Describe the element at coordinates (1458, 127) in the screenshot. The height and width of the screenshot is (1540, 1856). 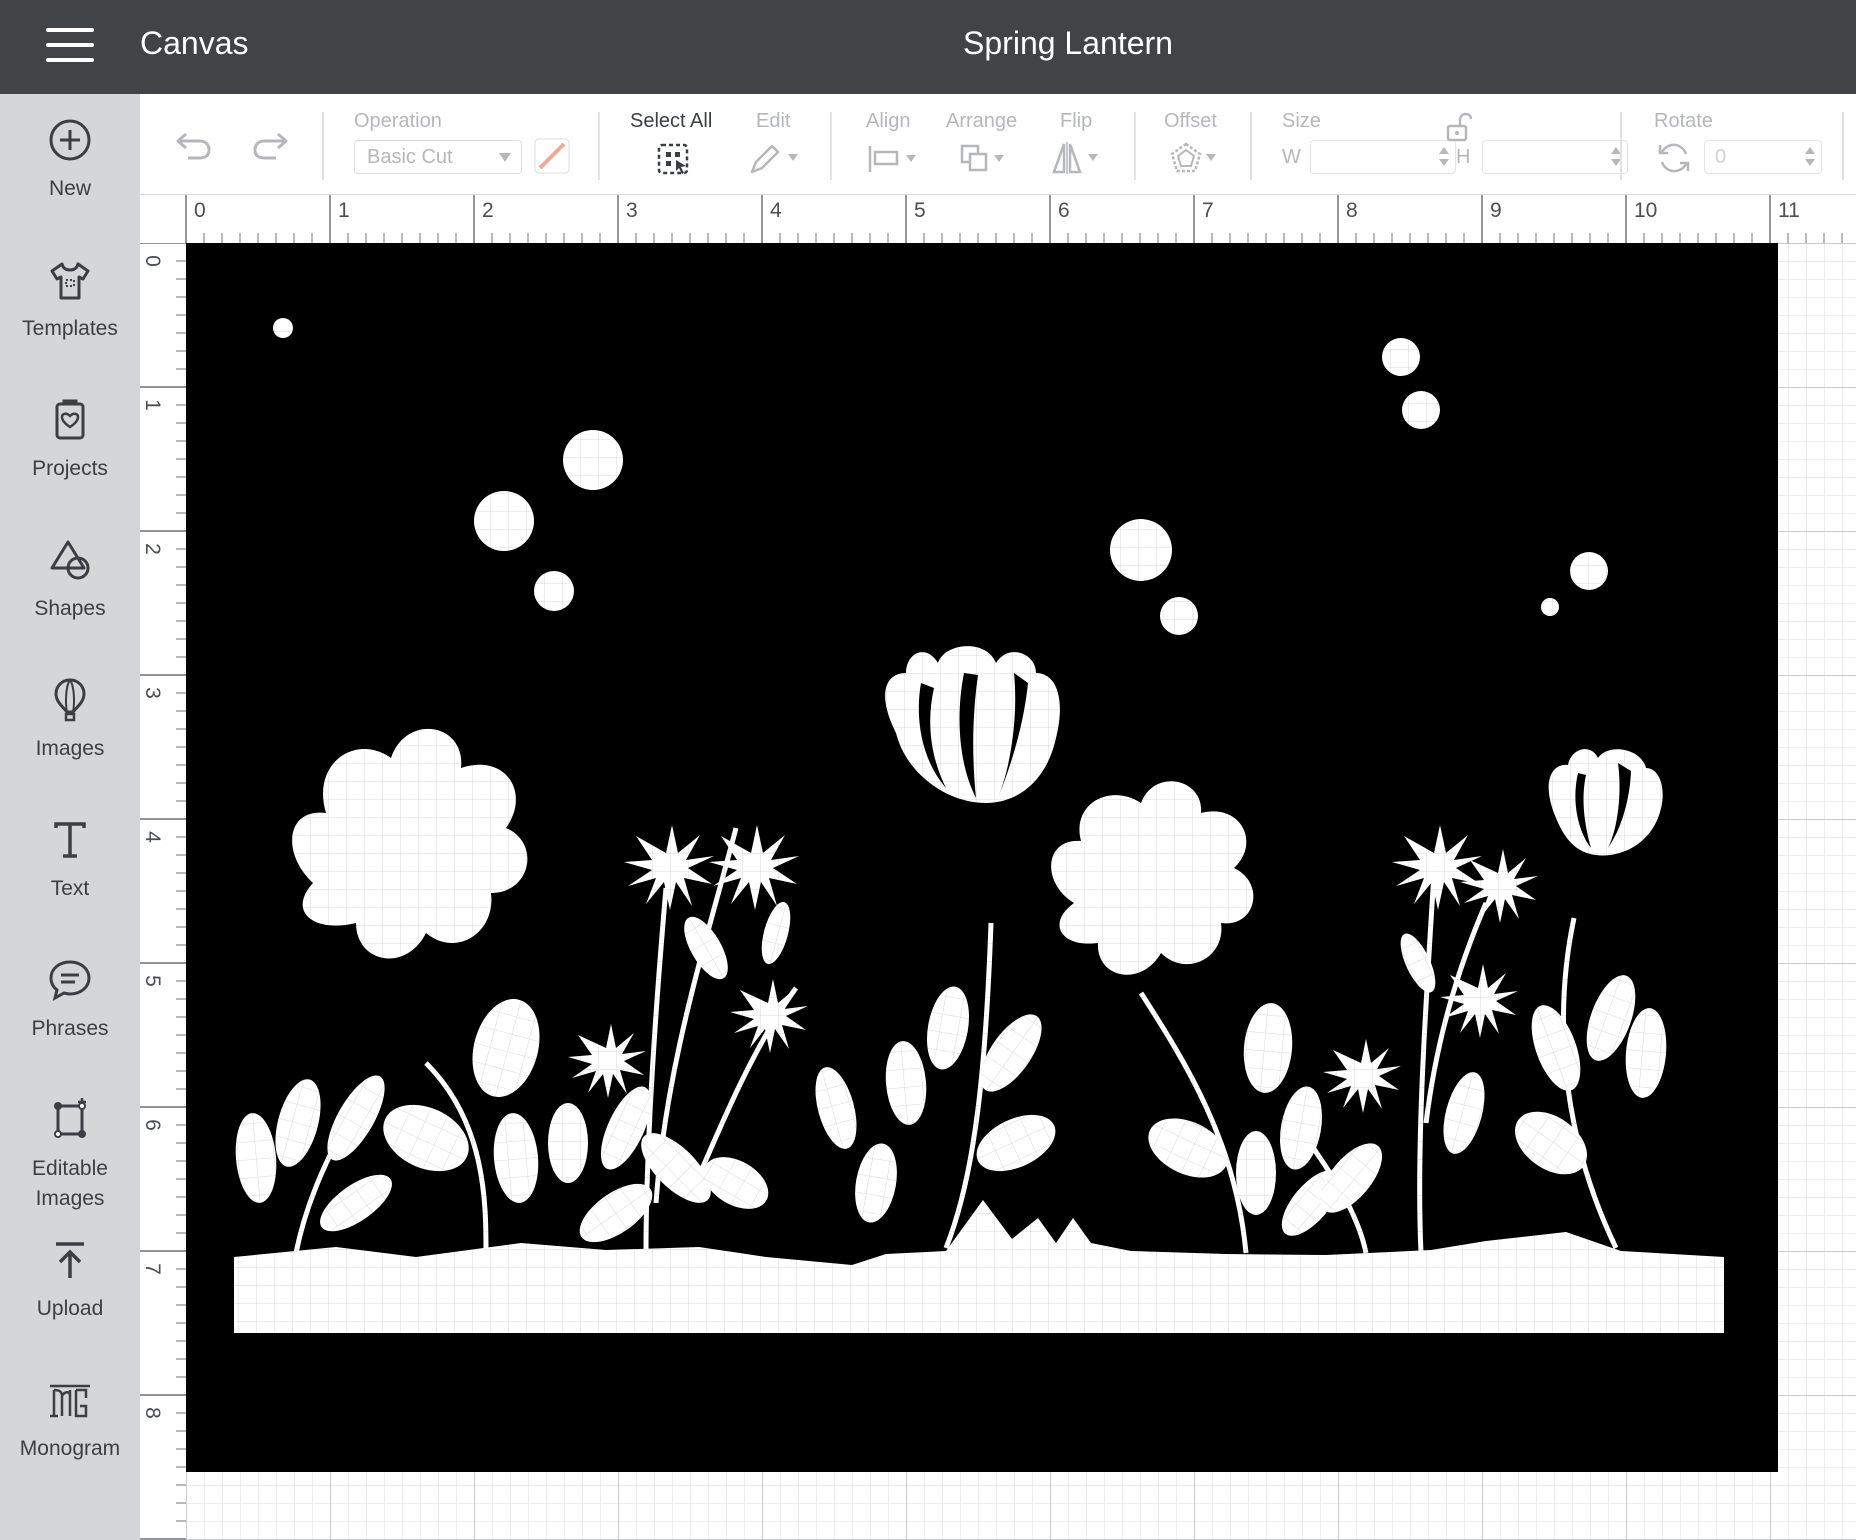
I see `lock-open-icon` at that location.